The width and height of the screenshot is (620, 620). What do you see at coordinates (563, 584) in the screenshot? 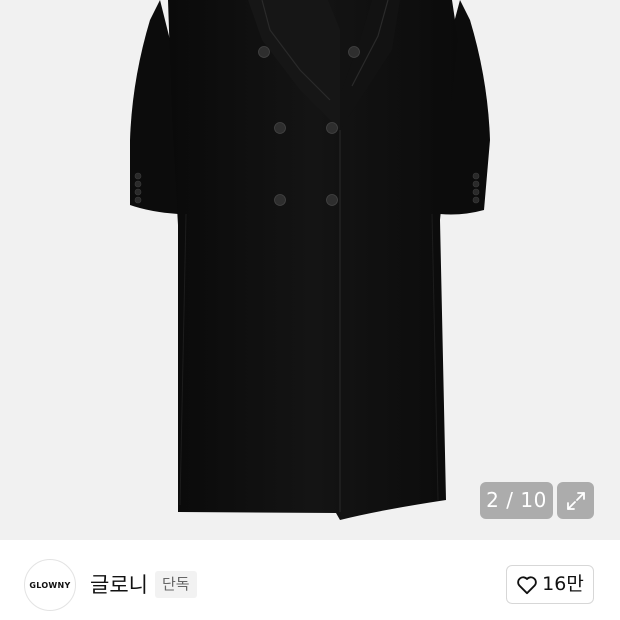
I see `like-count: 16만` at bounding box center [563, 584].